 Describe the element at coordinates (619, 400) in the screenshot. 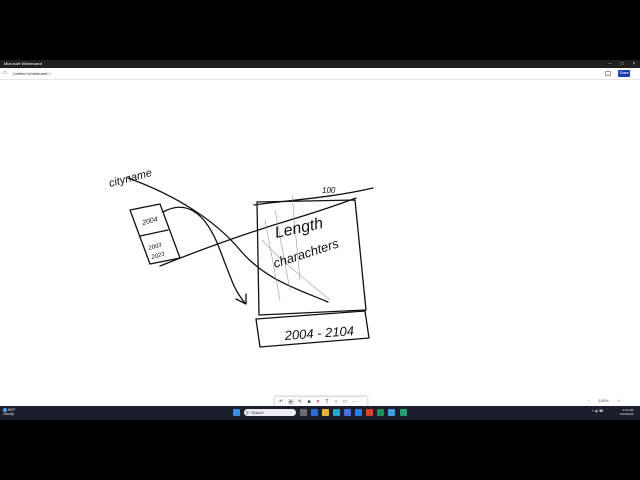

I see `zoom-in-icon: +` at that location.